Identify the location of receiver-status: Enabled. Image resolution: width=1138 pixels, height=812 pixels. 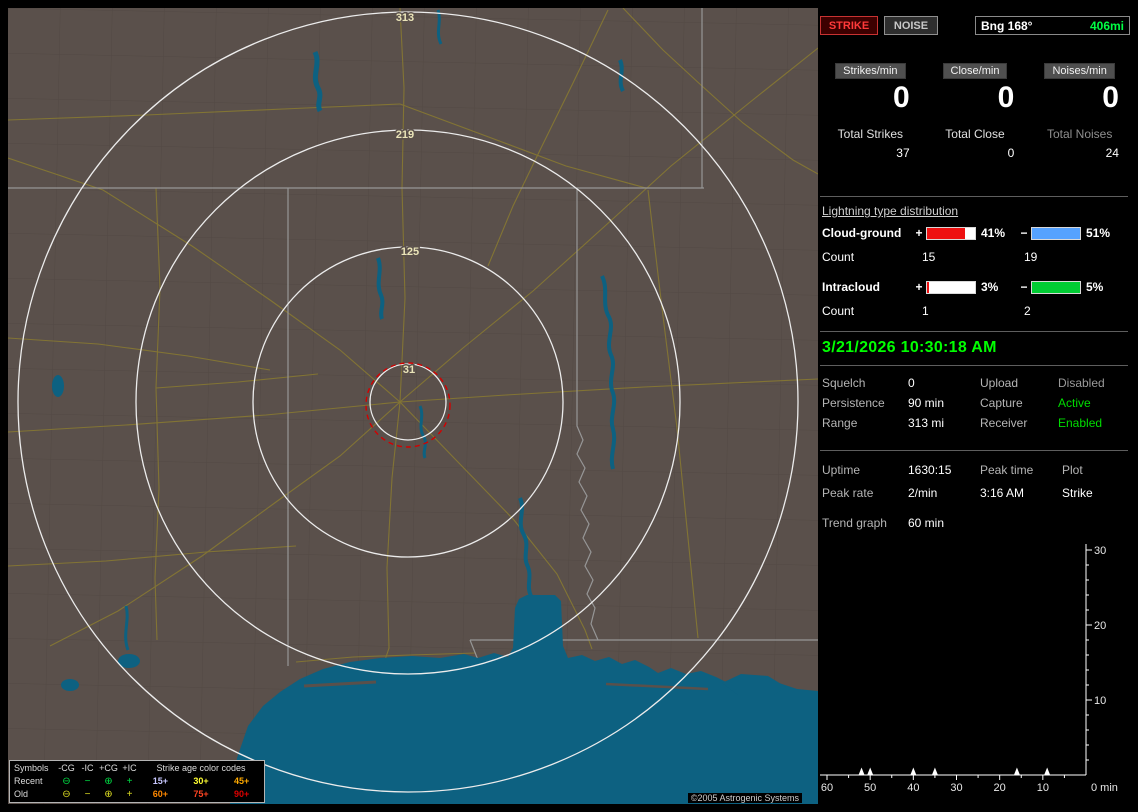
(1080, 423).